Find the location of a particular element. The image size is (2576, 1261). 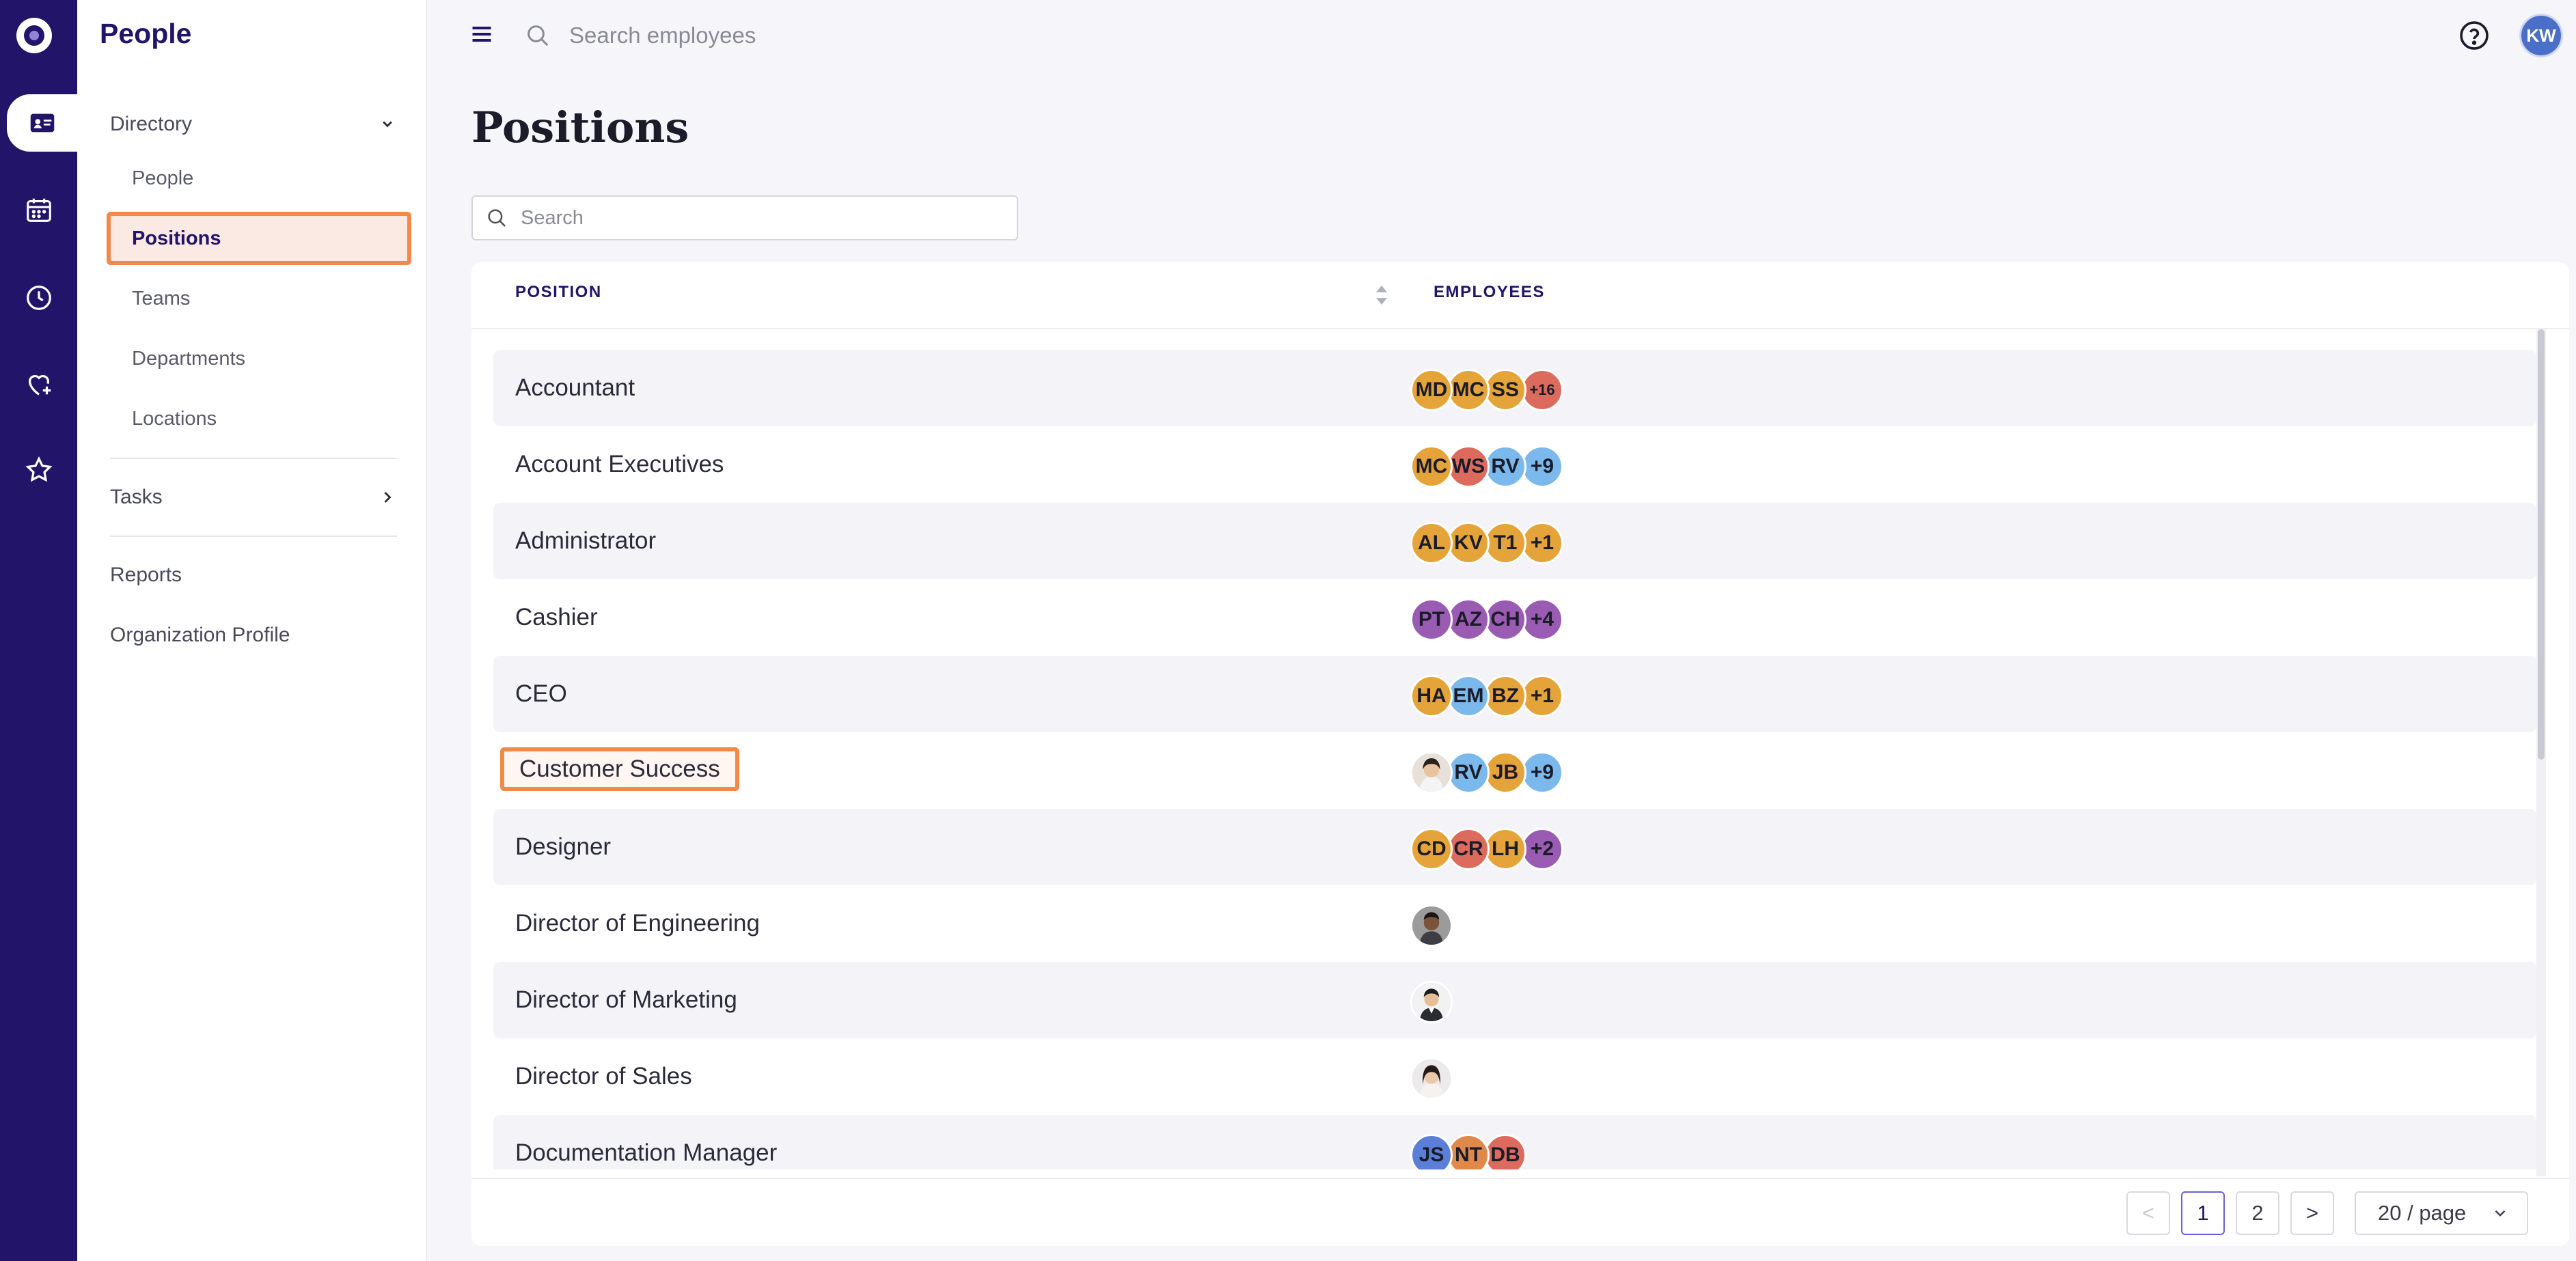

employee-avatar: T1 is located at coordinates (1505, 543).